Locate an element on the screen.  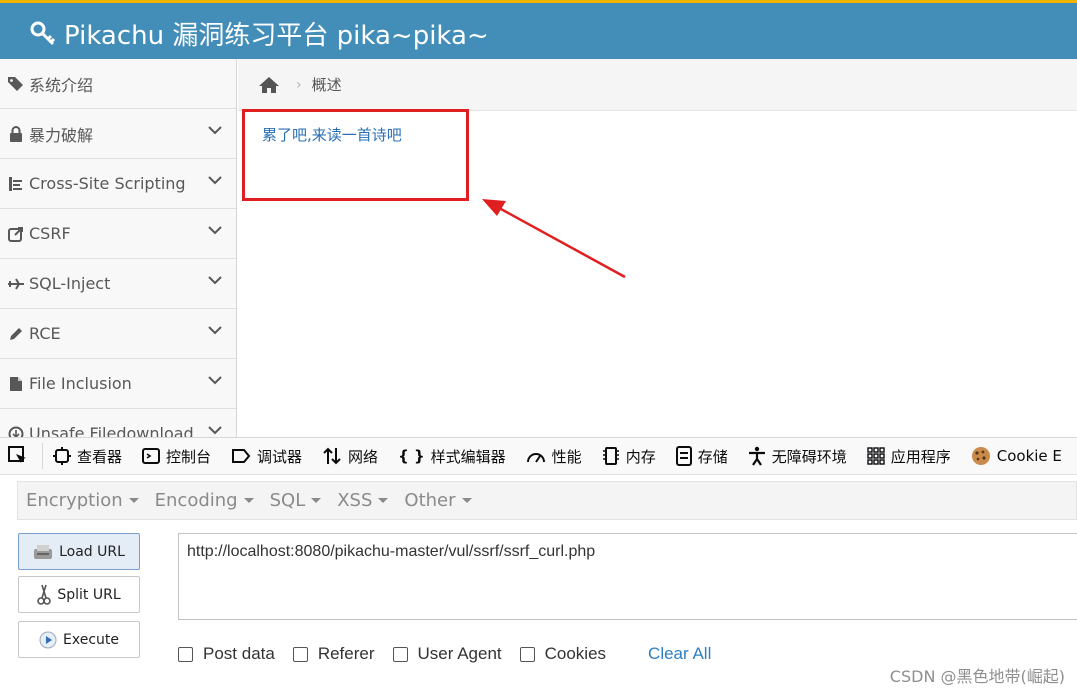
menu-encoding: Encoding is located at coordinates (204, 500).